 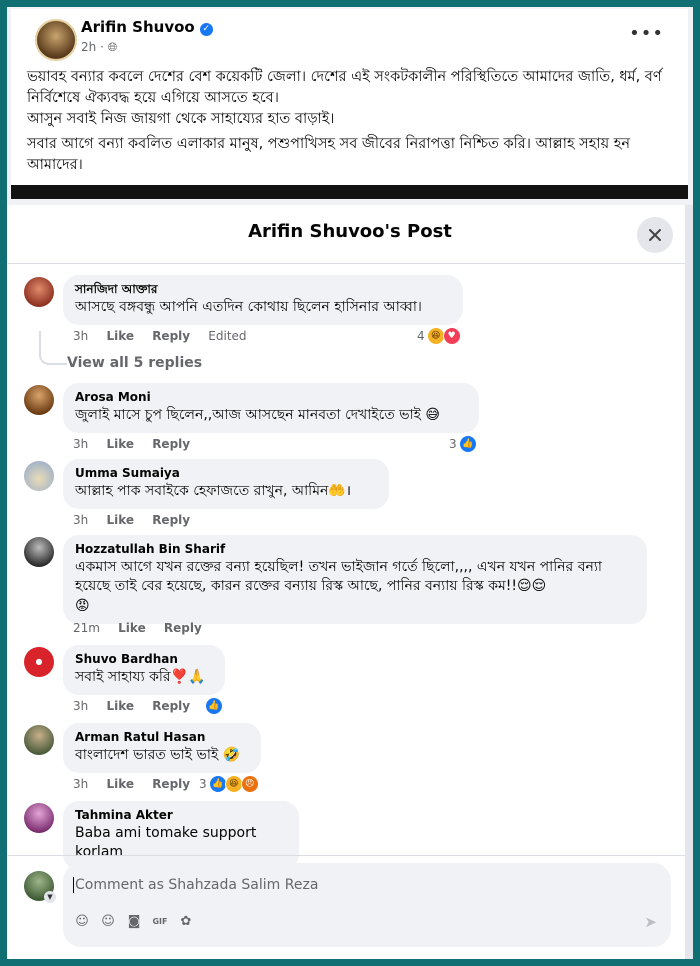 What do you see at coordinates (140, 677) in the screenshot?
I see `comment-text: সবাই সাহায্য করি❣️🙏` at bounding box center [140, 677].